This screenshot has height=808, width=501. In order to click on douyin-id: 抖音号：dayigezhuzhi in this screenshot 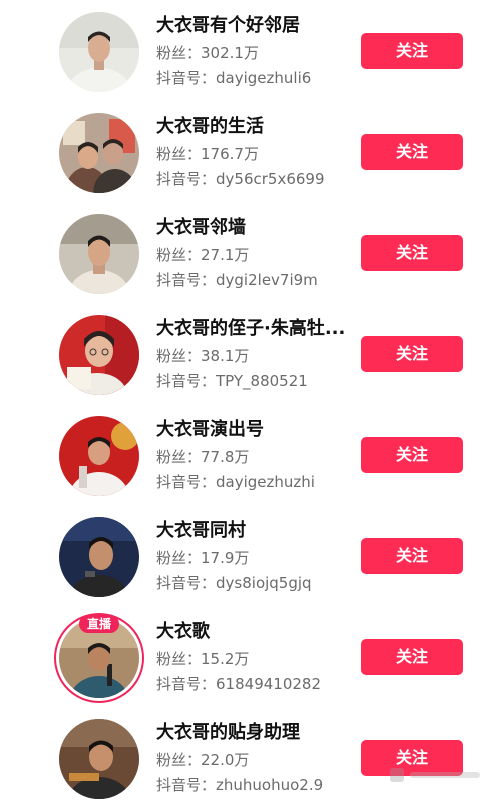, I will do `click(235, 482)`.